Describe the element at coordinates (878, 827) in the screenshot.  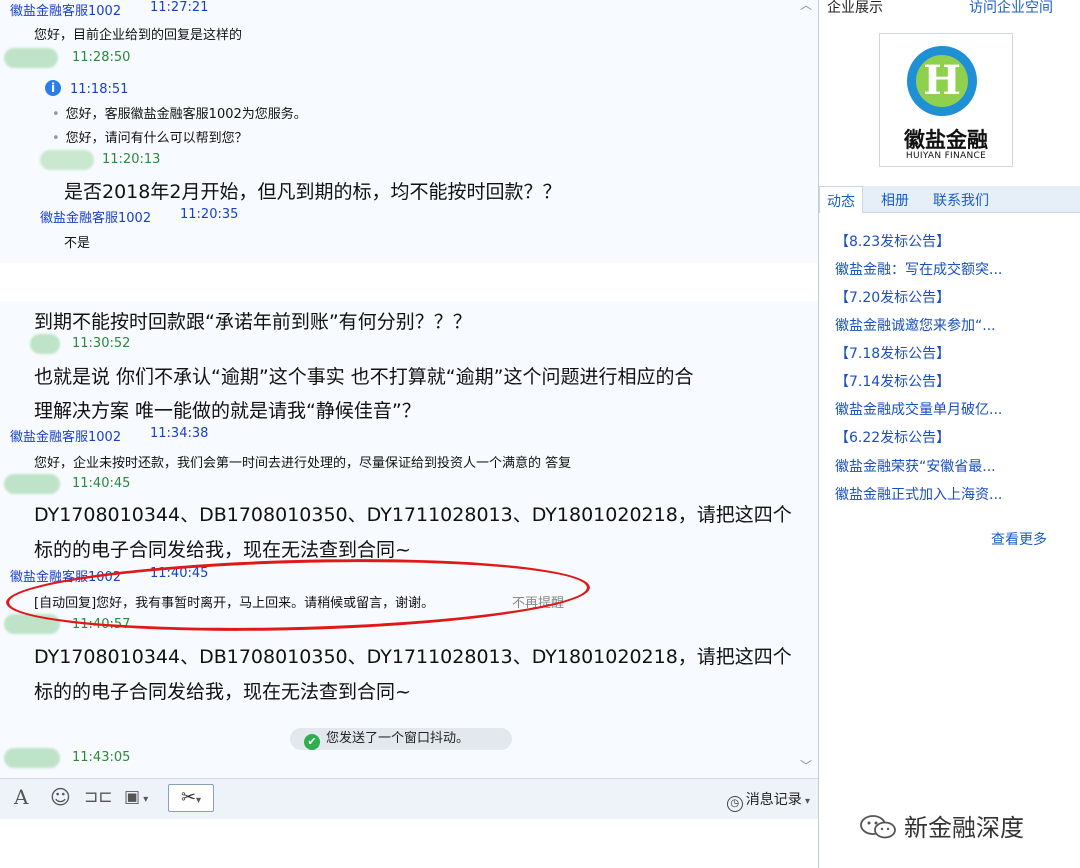
I see `wechat-icon` at that location.